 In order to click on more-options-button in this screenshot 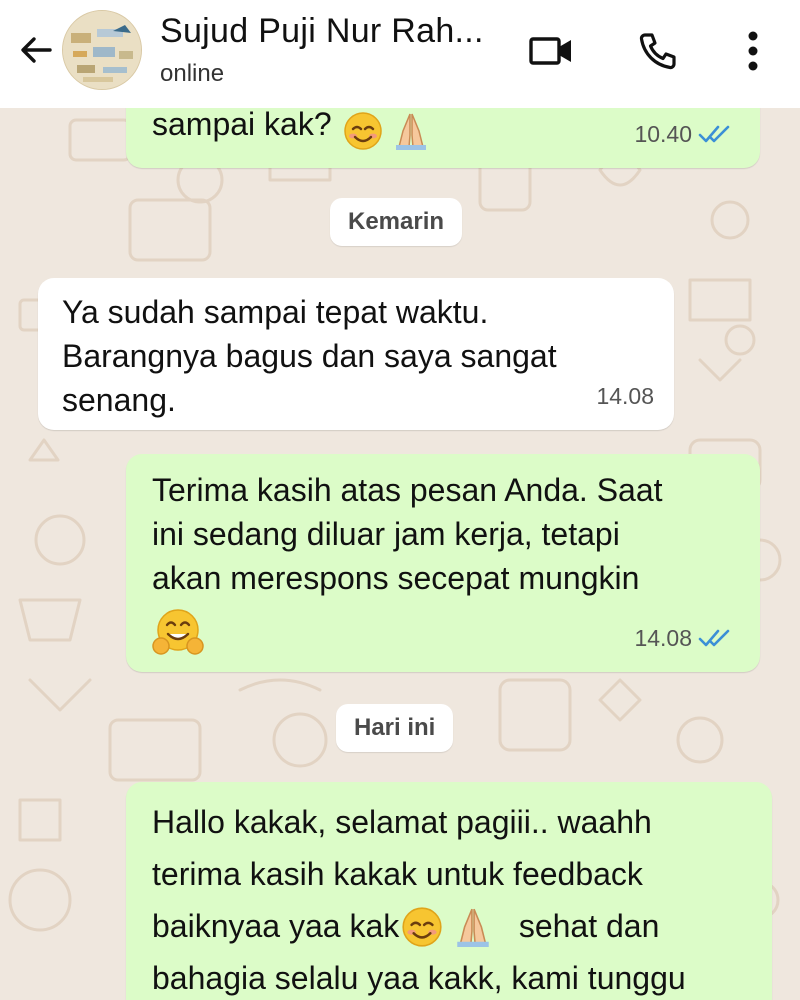, I will do `click(753, 51)`.